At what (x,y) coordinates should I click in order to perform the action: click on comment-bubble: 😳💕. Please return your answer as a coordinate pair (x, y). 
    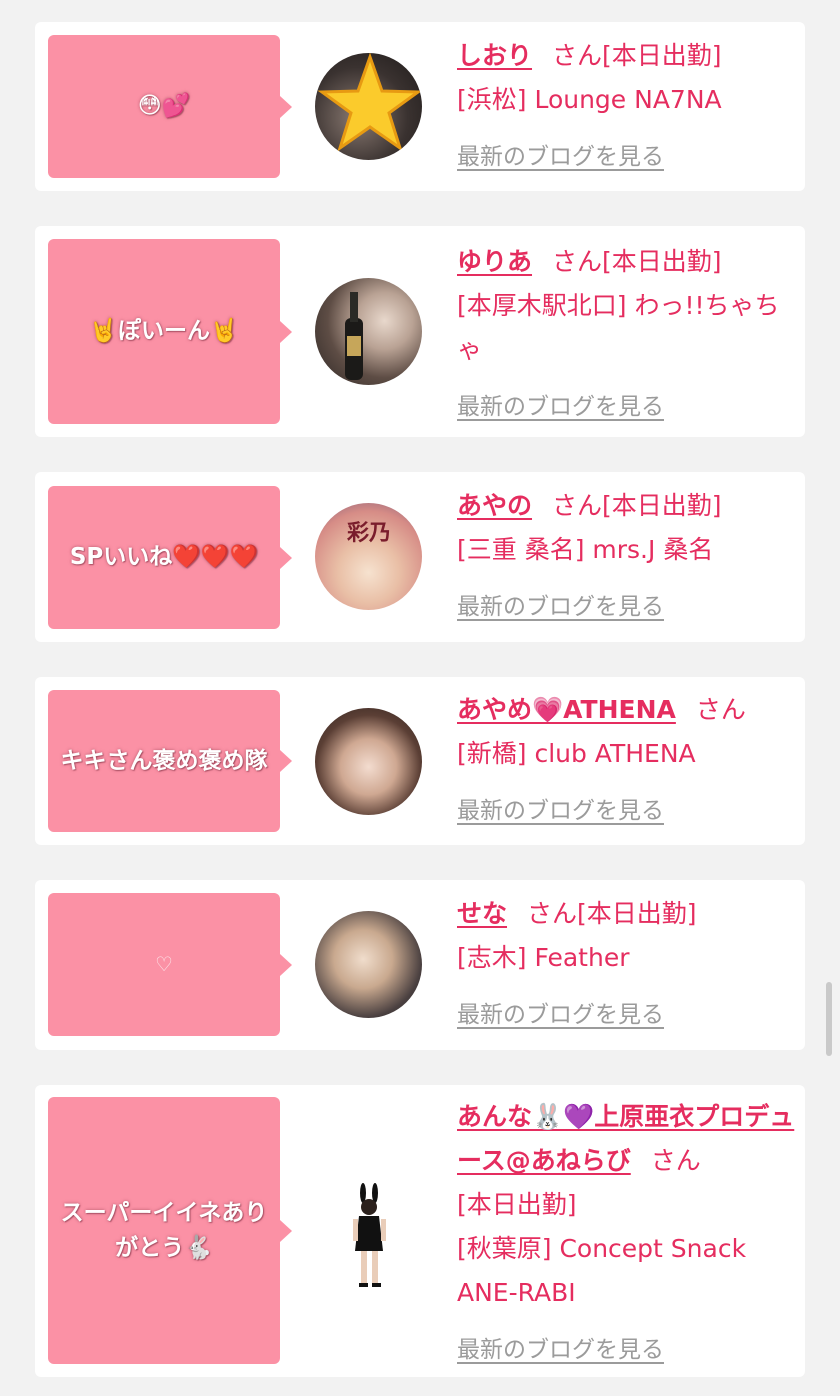
    Looking at the image, I should click on (170, 106).